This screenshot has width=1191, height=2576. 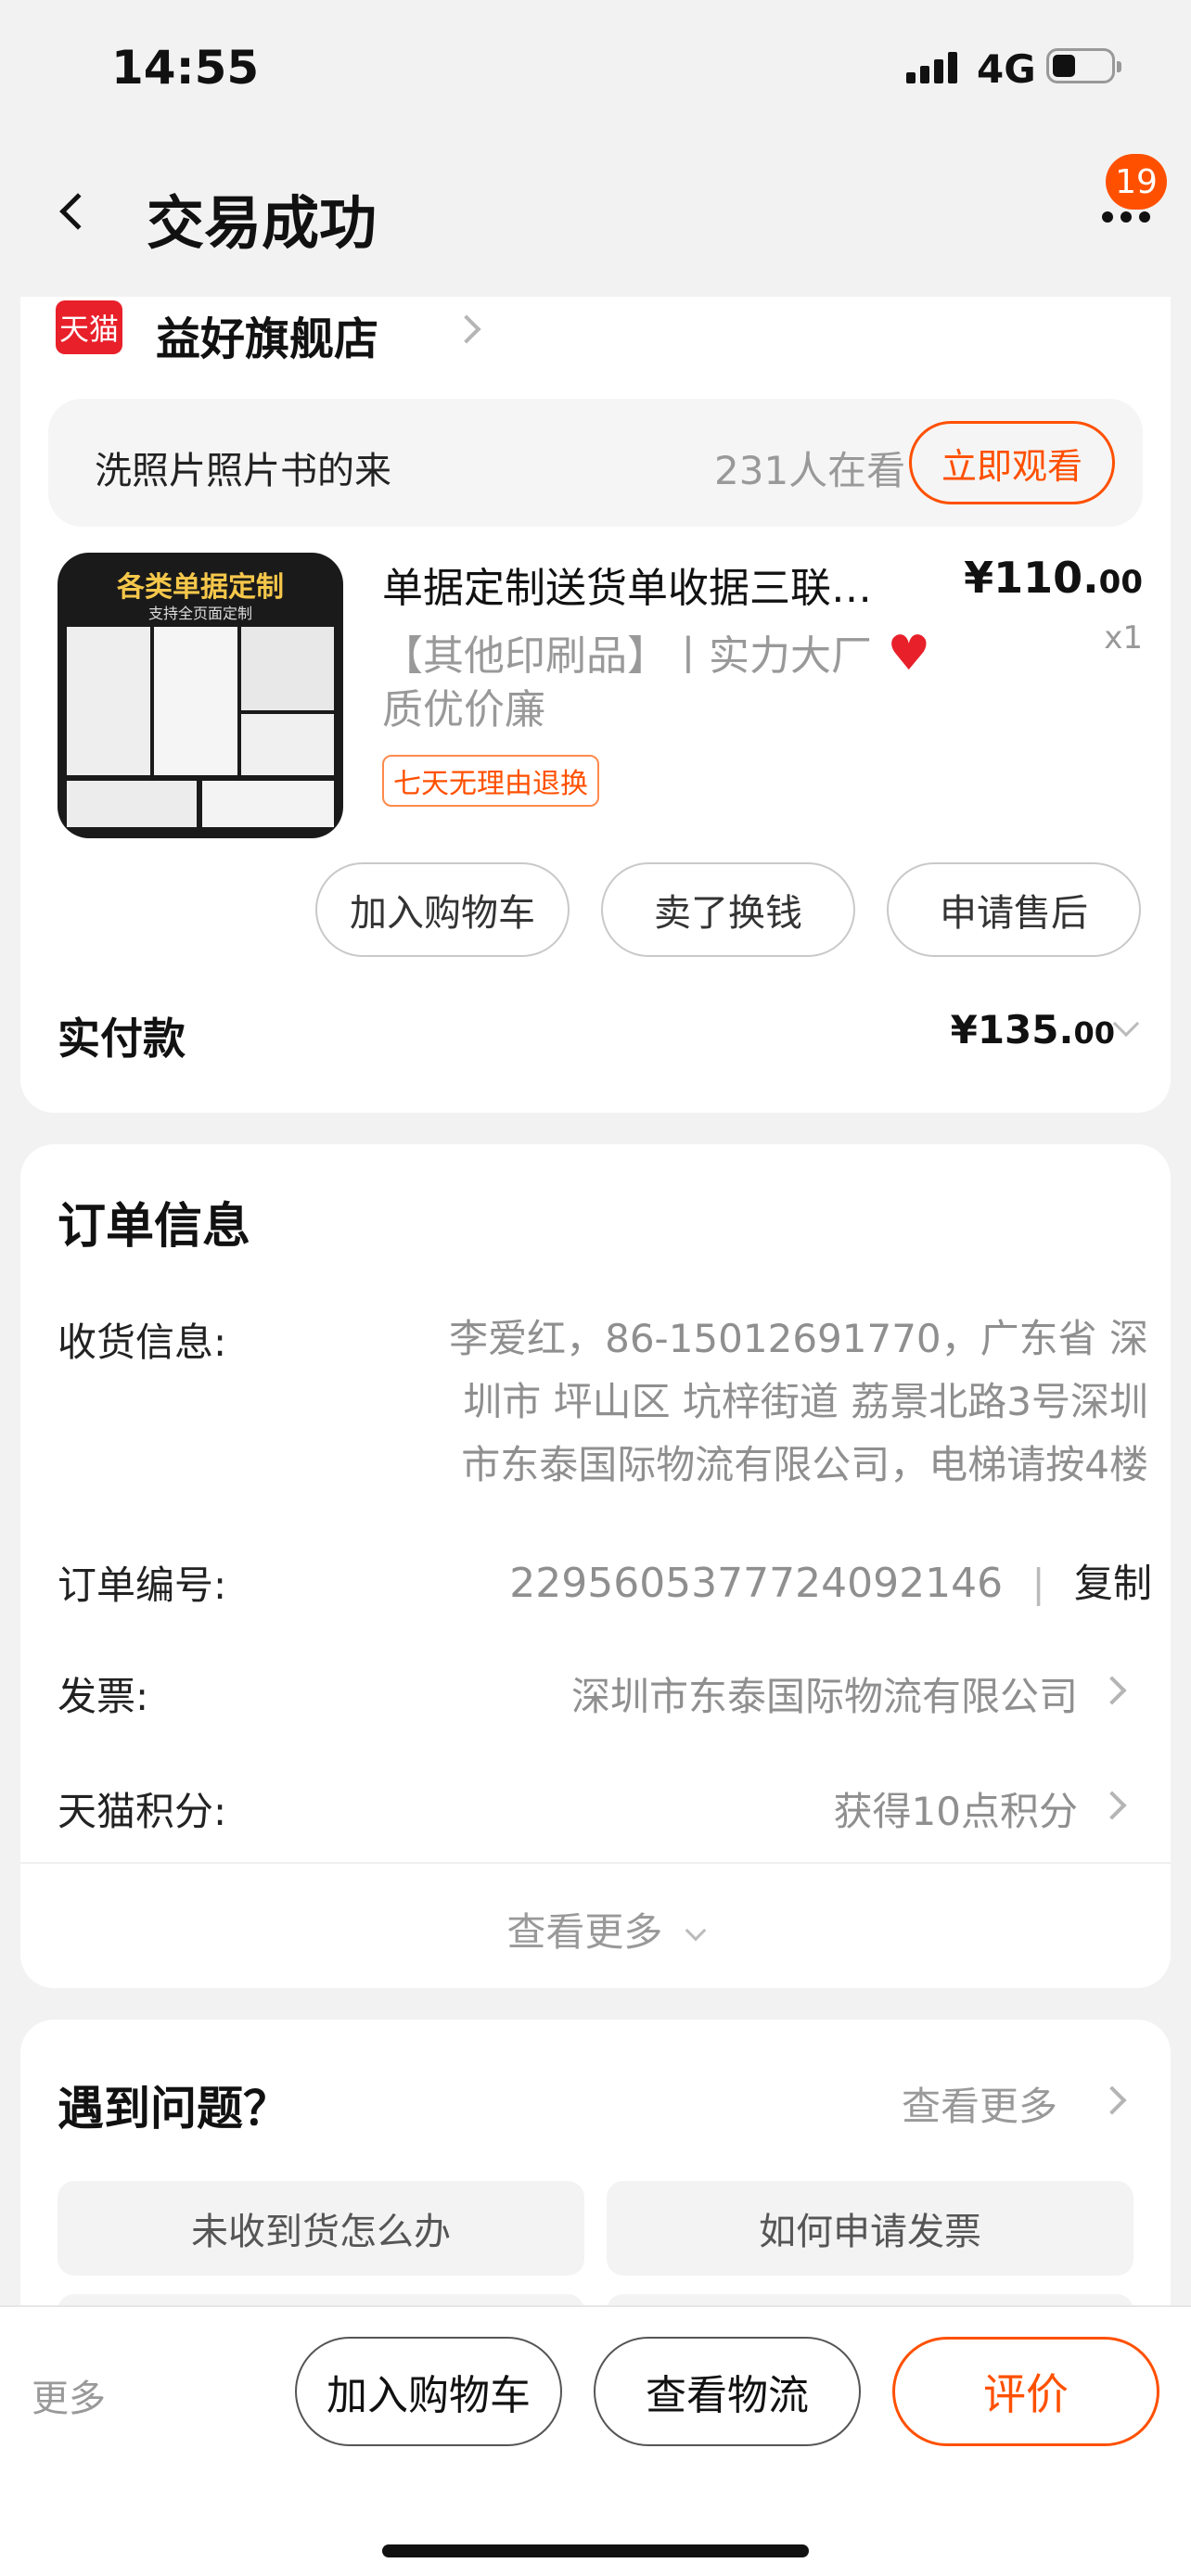 I want to click on return-policy-tag: 七天无理由退换, so click(x=490, y=781).